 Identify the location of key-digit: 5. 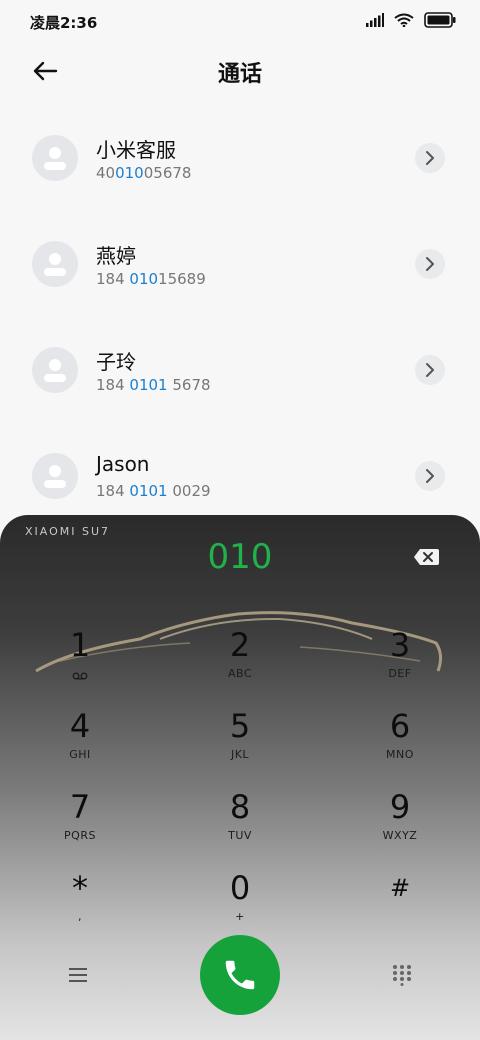
(240, 726).